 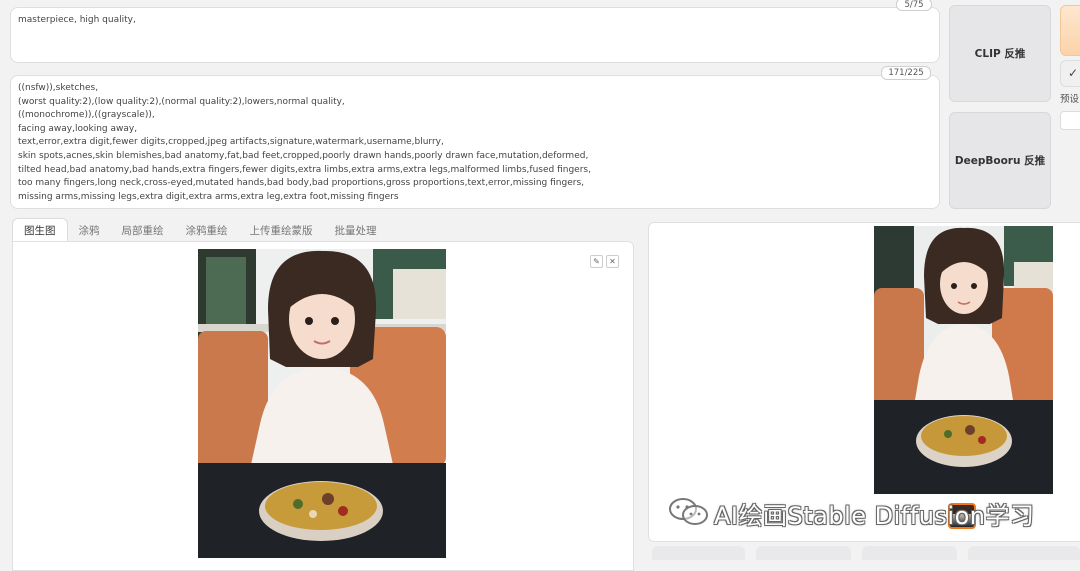 What do you see at coordinates (1000, 53) in the screenshot?
I see `clip-interrogate-button: CLIP 反推` at bounding box center [1000, 53].